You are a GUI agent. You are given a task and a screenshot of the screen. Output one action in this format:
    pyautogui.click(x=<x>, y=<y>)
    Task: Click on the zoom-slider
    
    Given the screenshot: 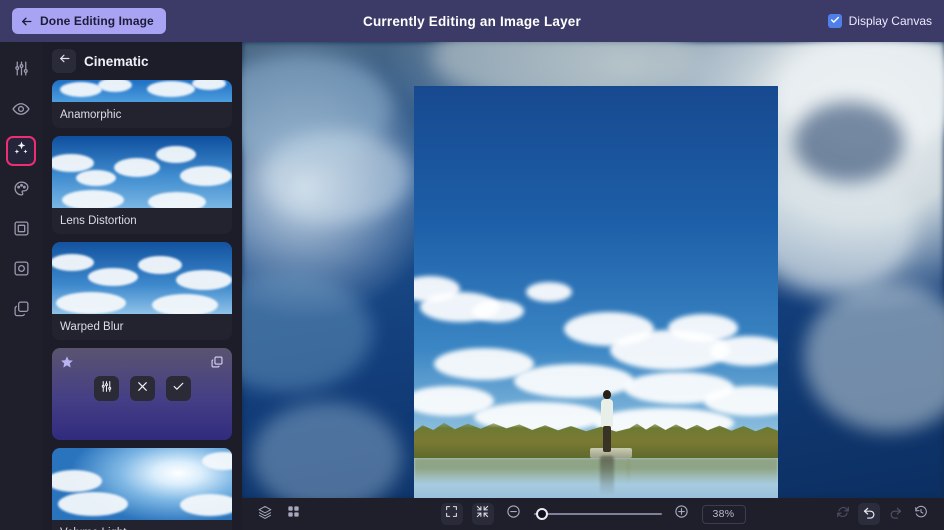 What is the action you would take?
    pyautogui.click(x=597, y=514)
    